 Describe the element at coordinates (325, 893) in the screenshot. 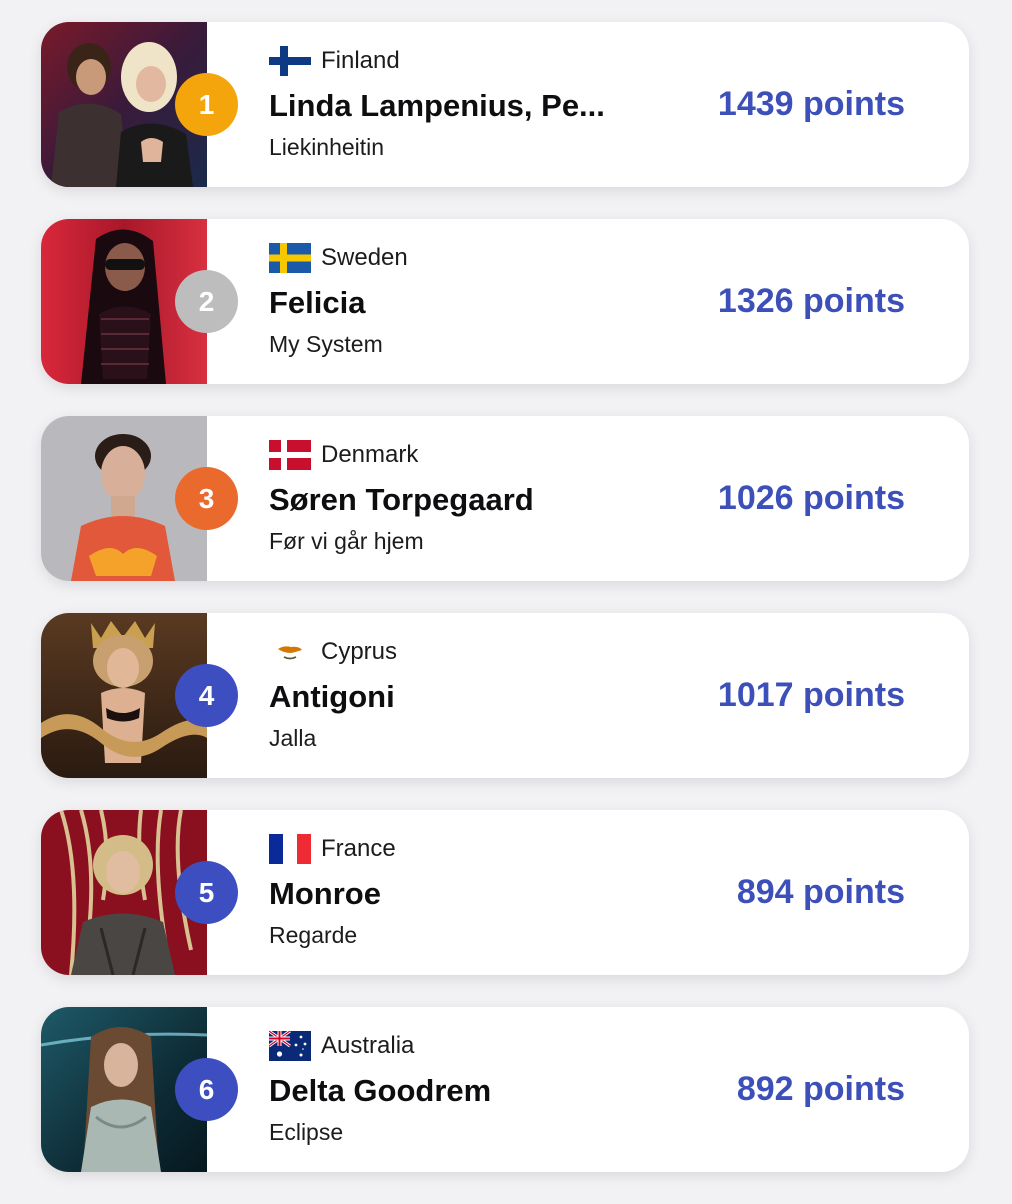

I see `artist-name: Monroe` at that location.